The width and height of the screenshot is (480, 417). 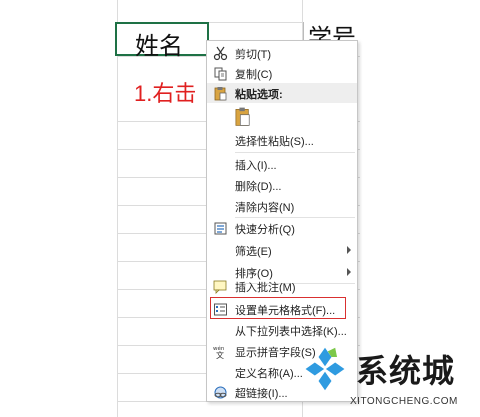 What do you see at coordinates (220, 94) in the screenshot?
I see `clipboard-icon` at bounding box center [220, 94].